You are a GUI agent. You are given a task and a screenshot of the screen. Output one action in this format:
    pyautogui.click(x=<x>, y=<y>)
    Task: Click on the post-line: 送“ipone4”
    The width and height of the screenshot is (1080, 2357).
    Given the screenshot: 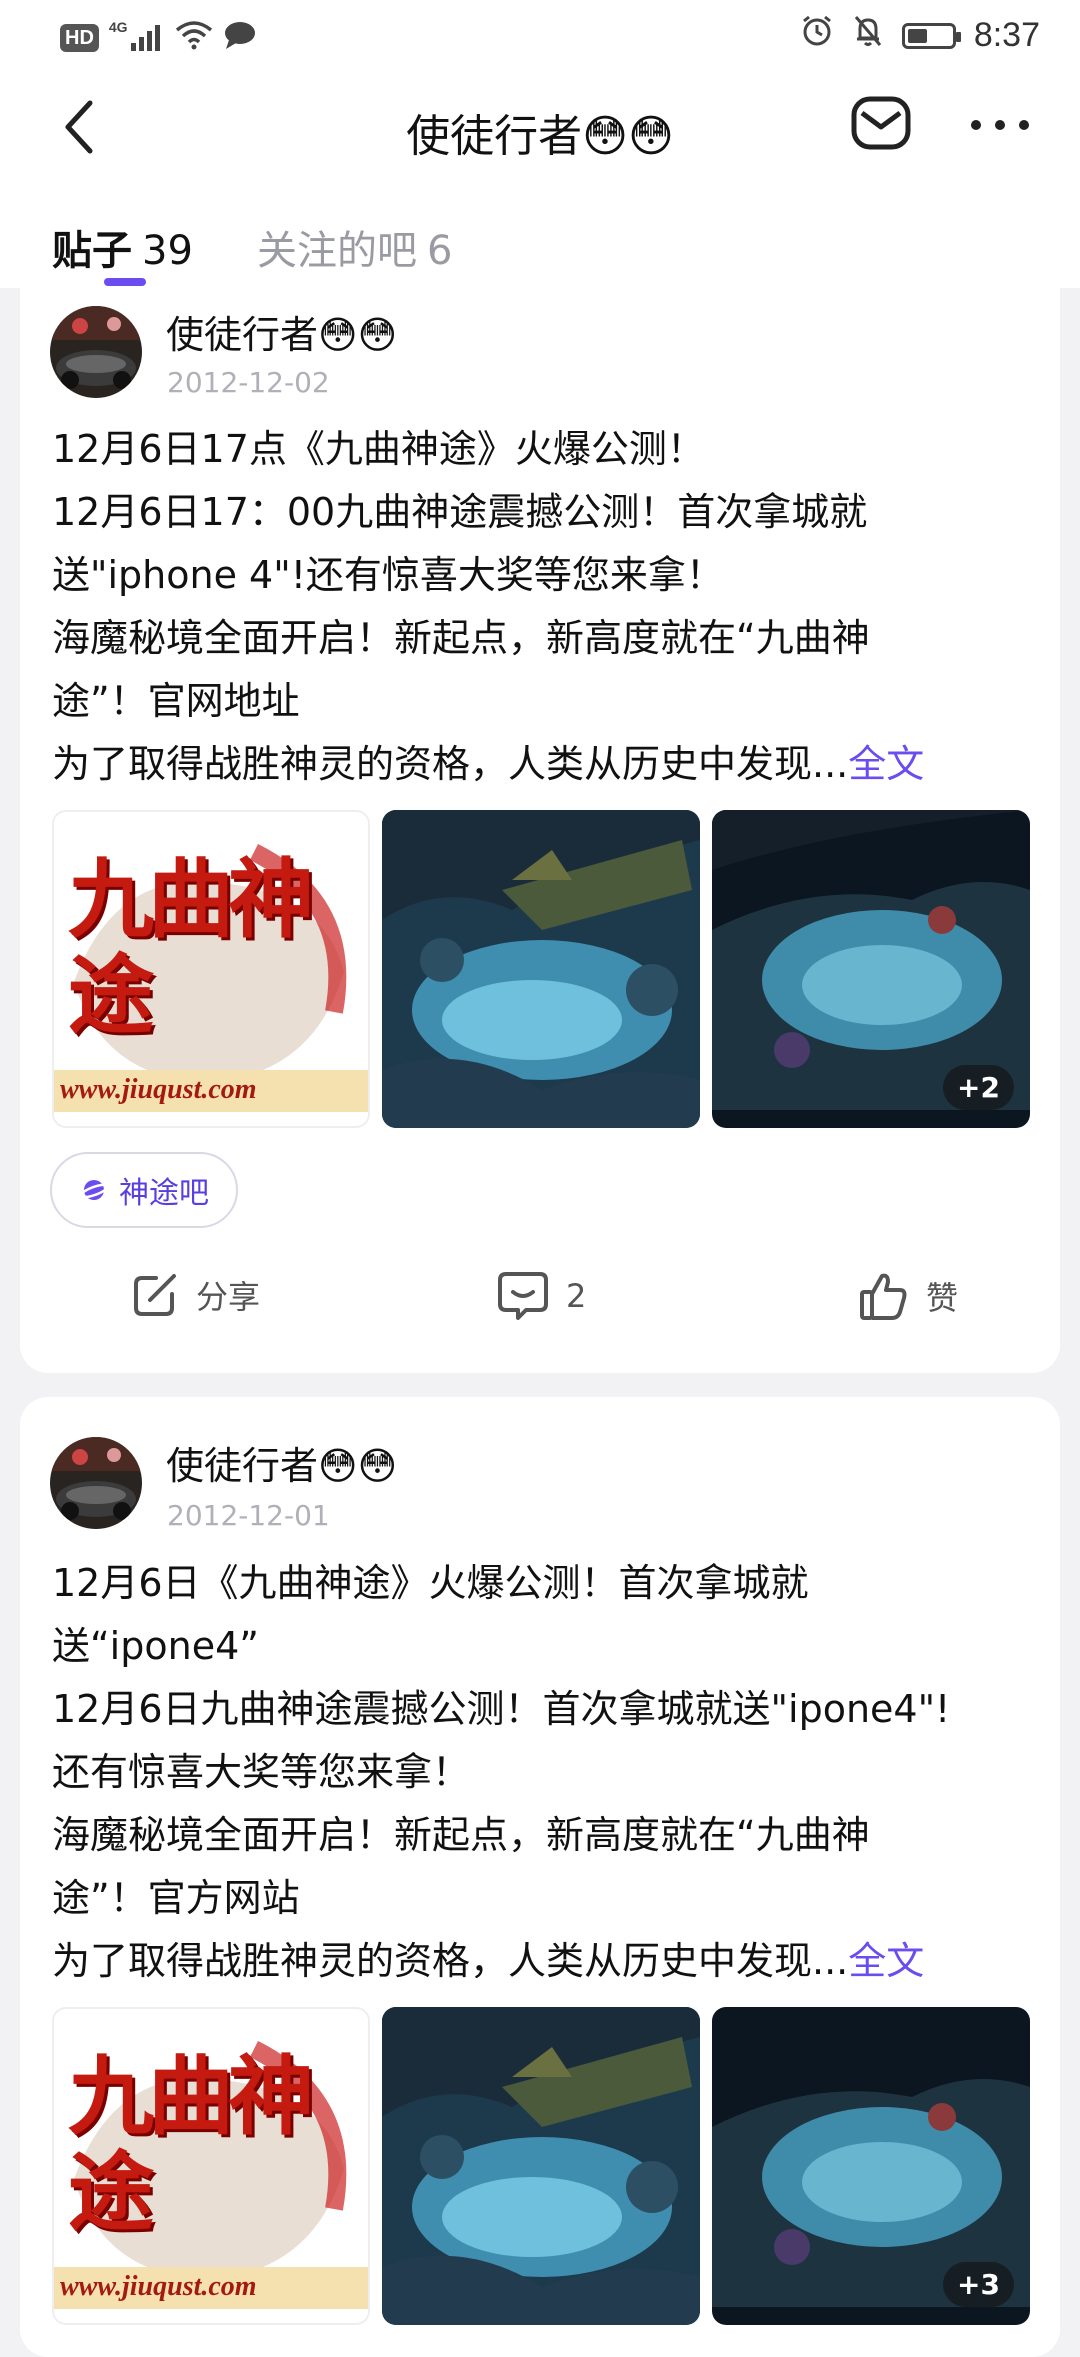 What is the action you would take?
    pyautogui.click(x=155, y=1646)
    